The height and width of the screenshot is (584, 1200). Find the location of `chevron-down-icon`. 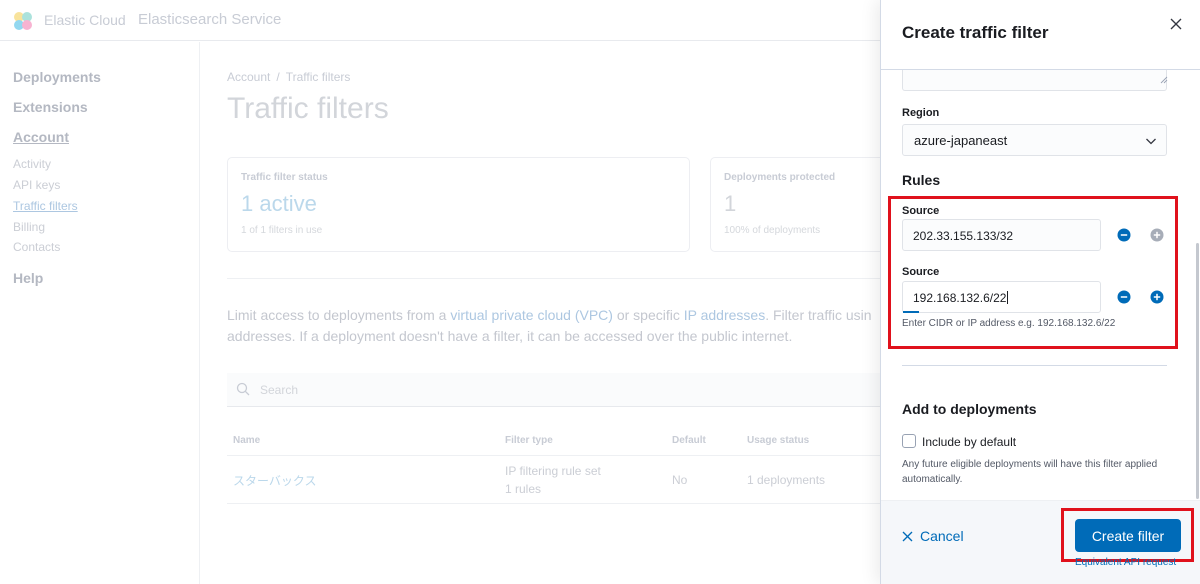

chevron-down-icon is located at coordinates (1151, 141).